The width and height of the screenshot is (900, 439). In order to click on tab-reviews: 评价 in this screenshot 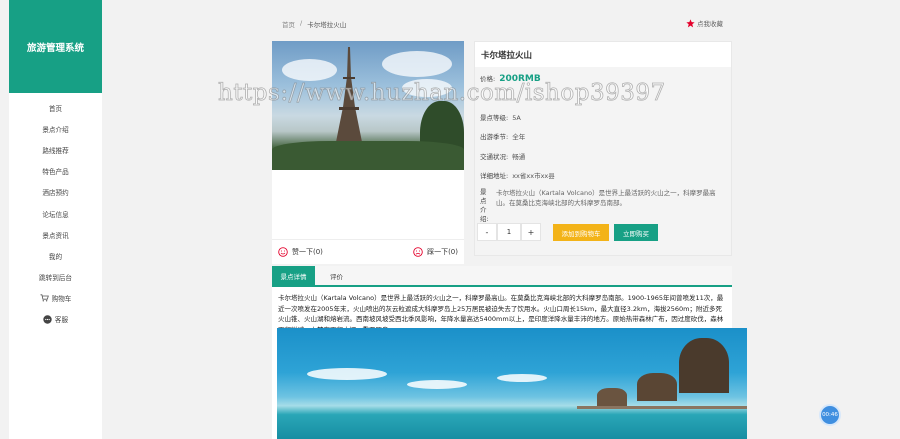, I will do `click(336, 275)`.